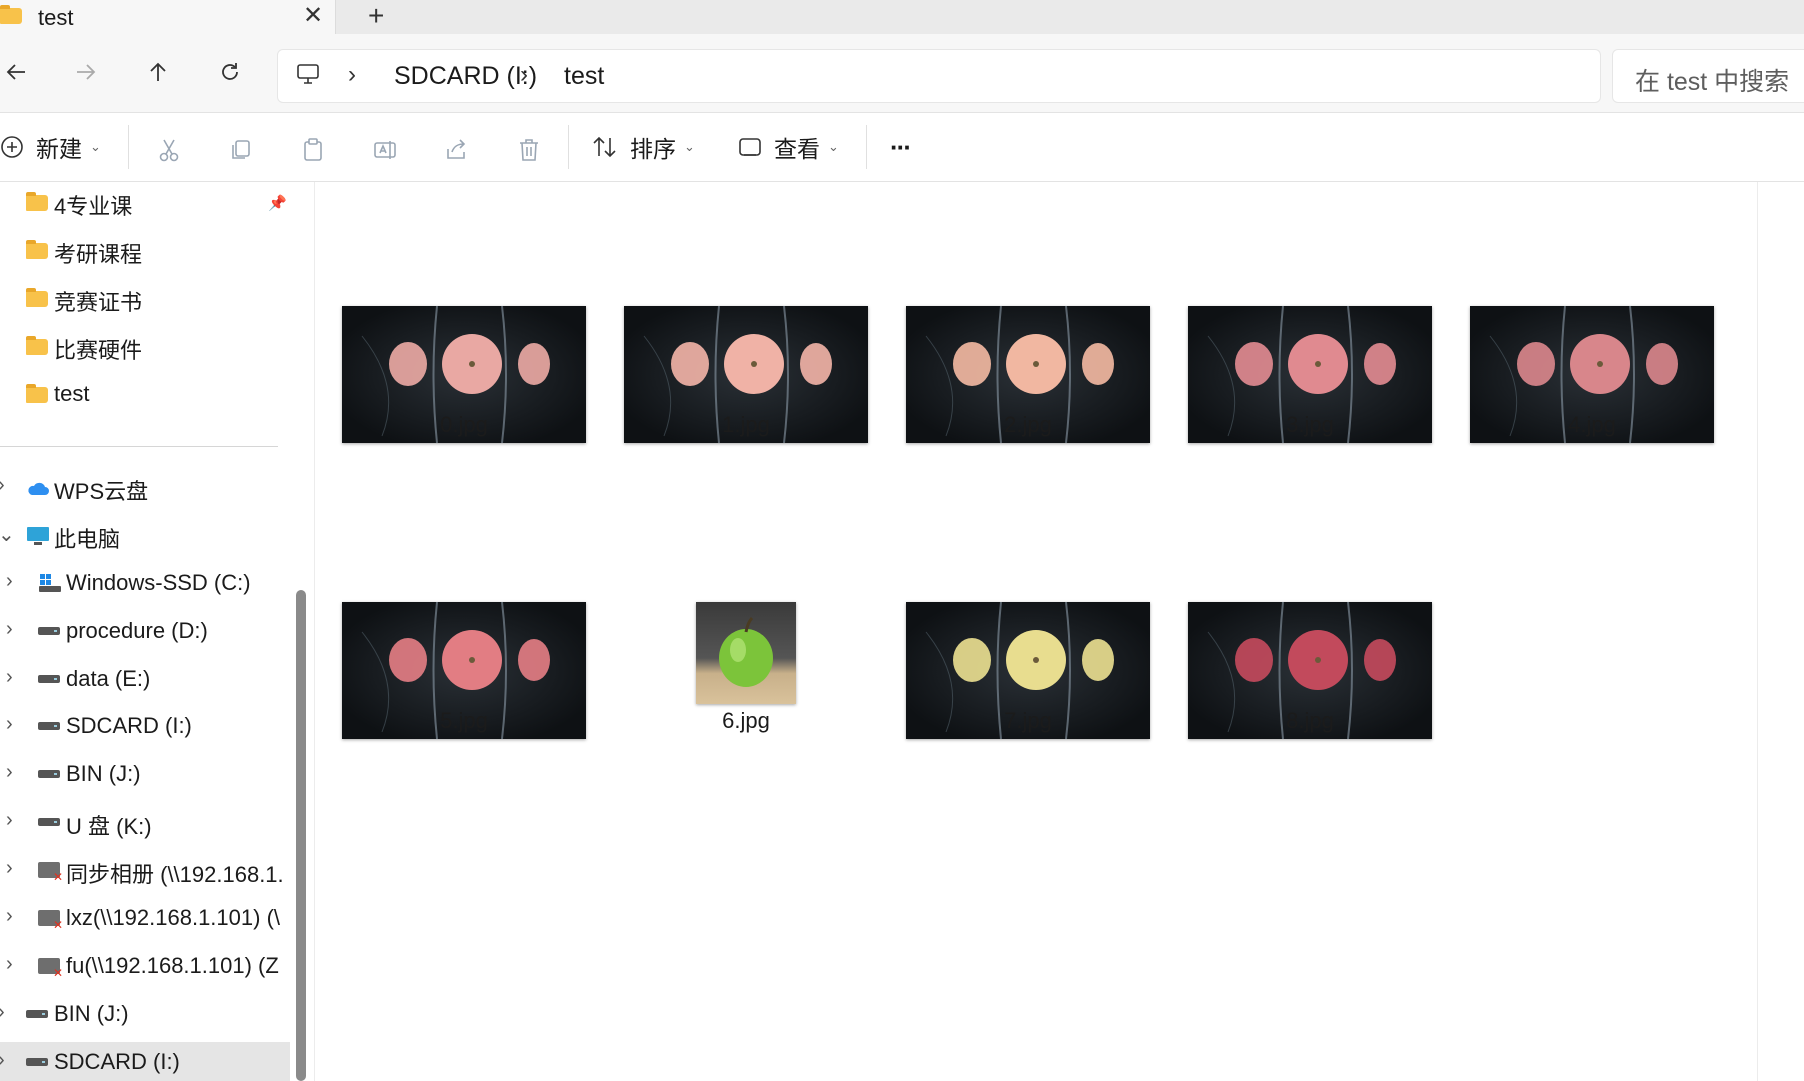 Image resolution: width=1804 pixels, height=1081 pixels. I want to click on quick-access-label: 4专业课, so click(93, 206).